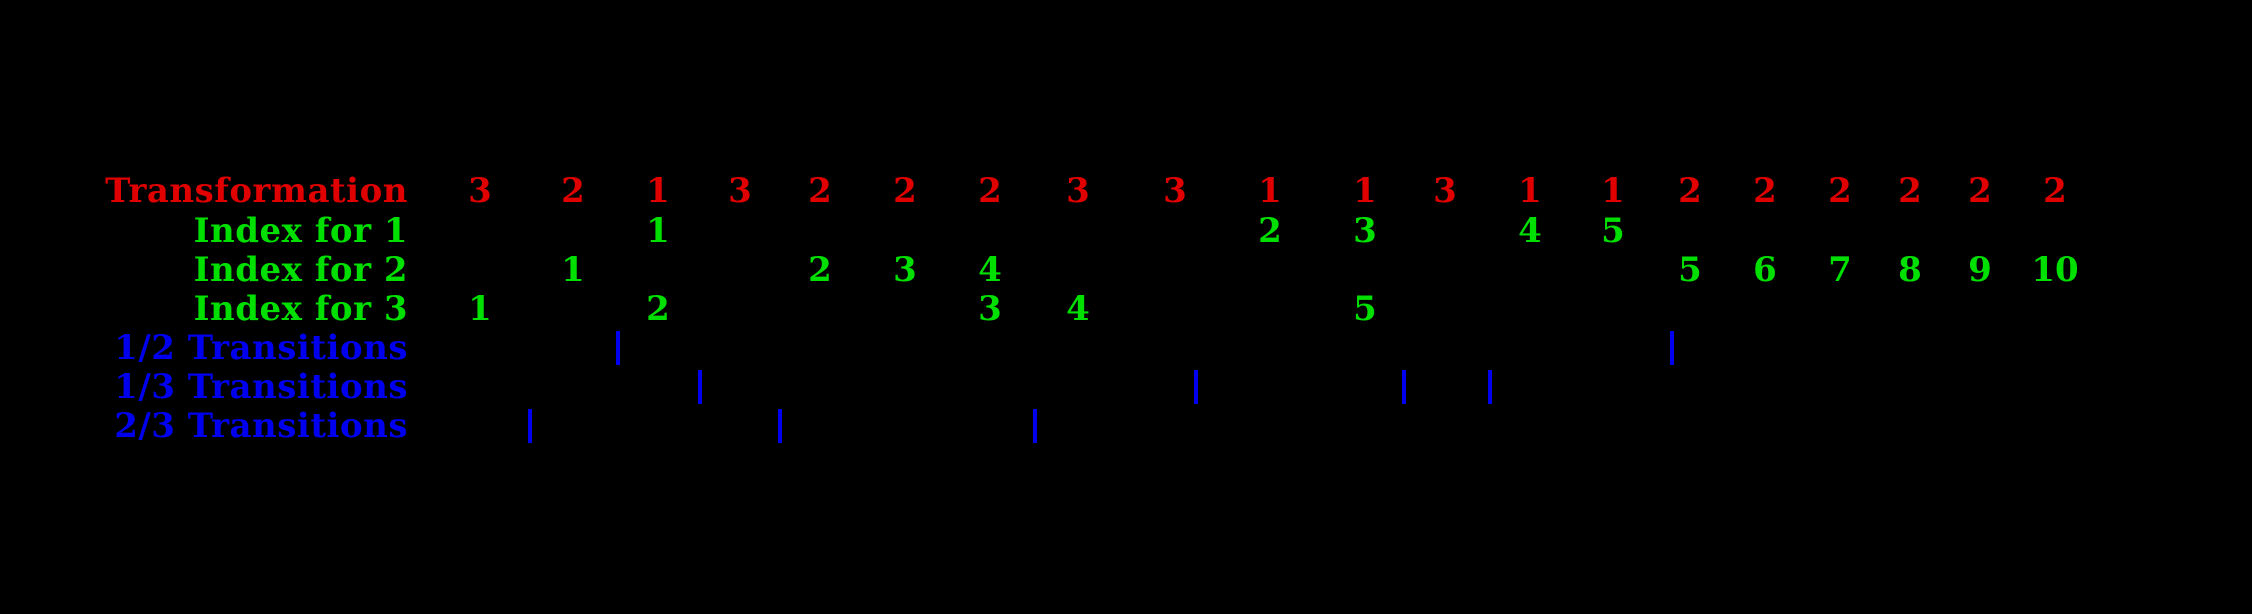 The image size is (2252, 614). I want to click on row-transitions-2-3: 2/3 Transitions, so click(1126, 426).